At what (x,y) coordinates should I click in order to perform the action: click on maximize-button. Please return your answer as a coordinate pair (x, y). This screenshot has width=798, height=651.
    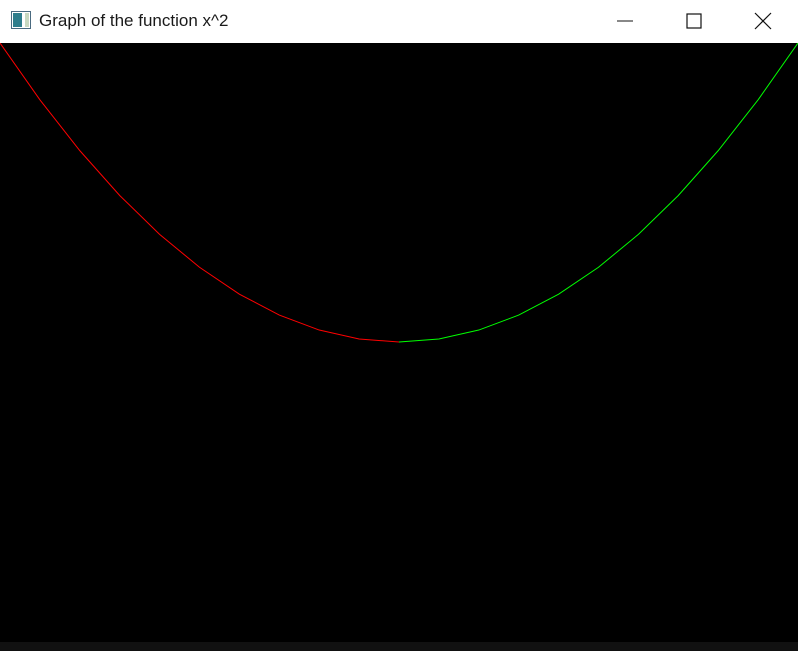
    Looking at the image, I should click on (694, 21).